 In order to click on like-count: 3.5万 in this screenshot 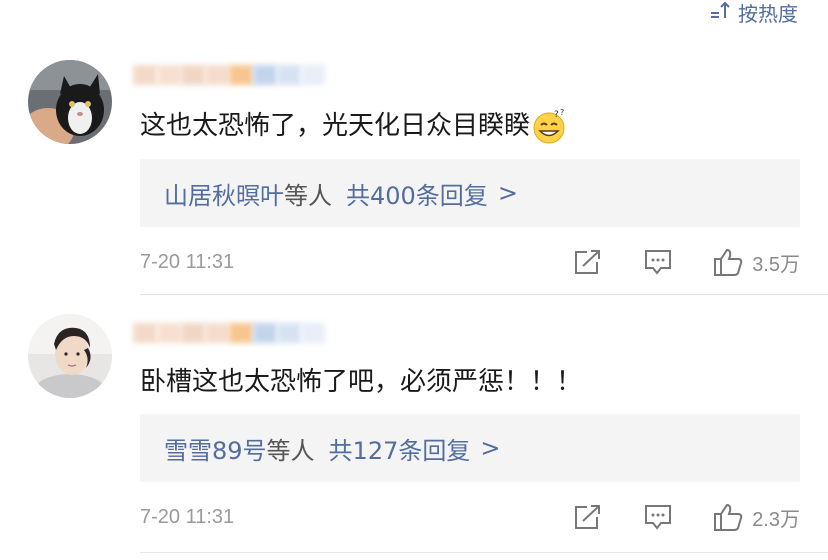, I will do `click(776, 264)`.